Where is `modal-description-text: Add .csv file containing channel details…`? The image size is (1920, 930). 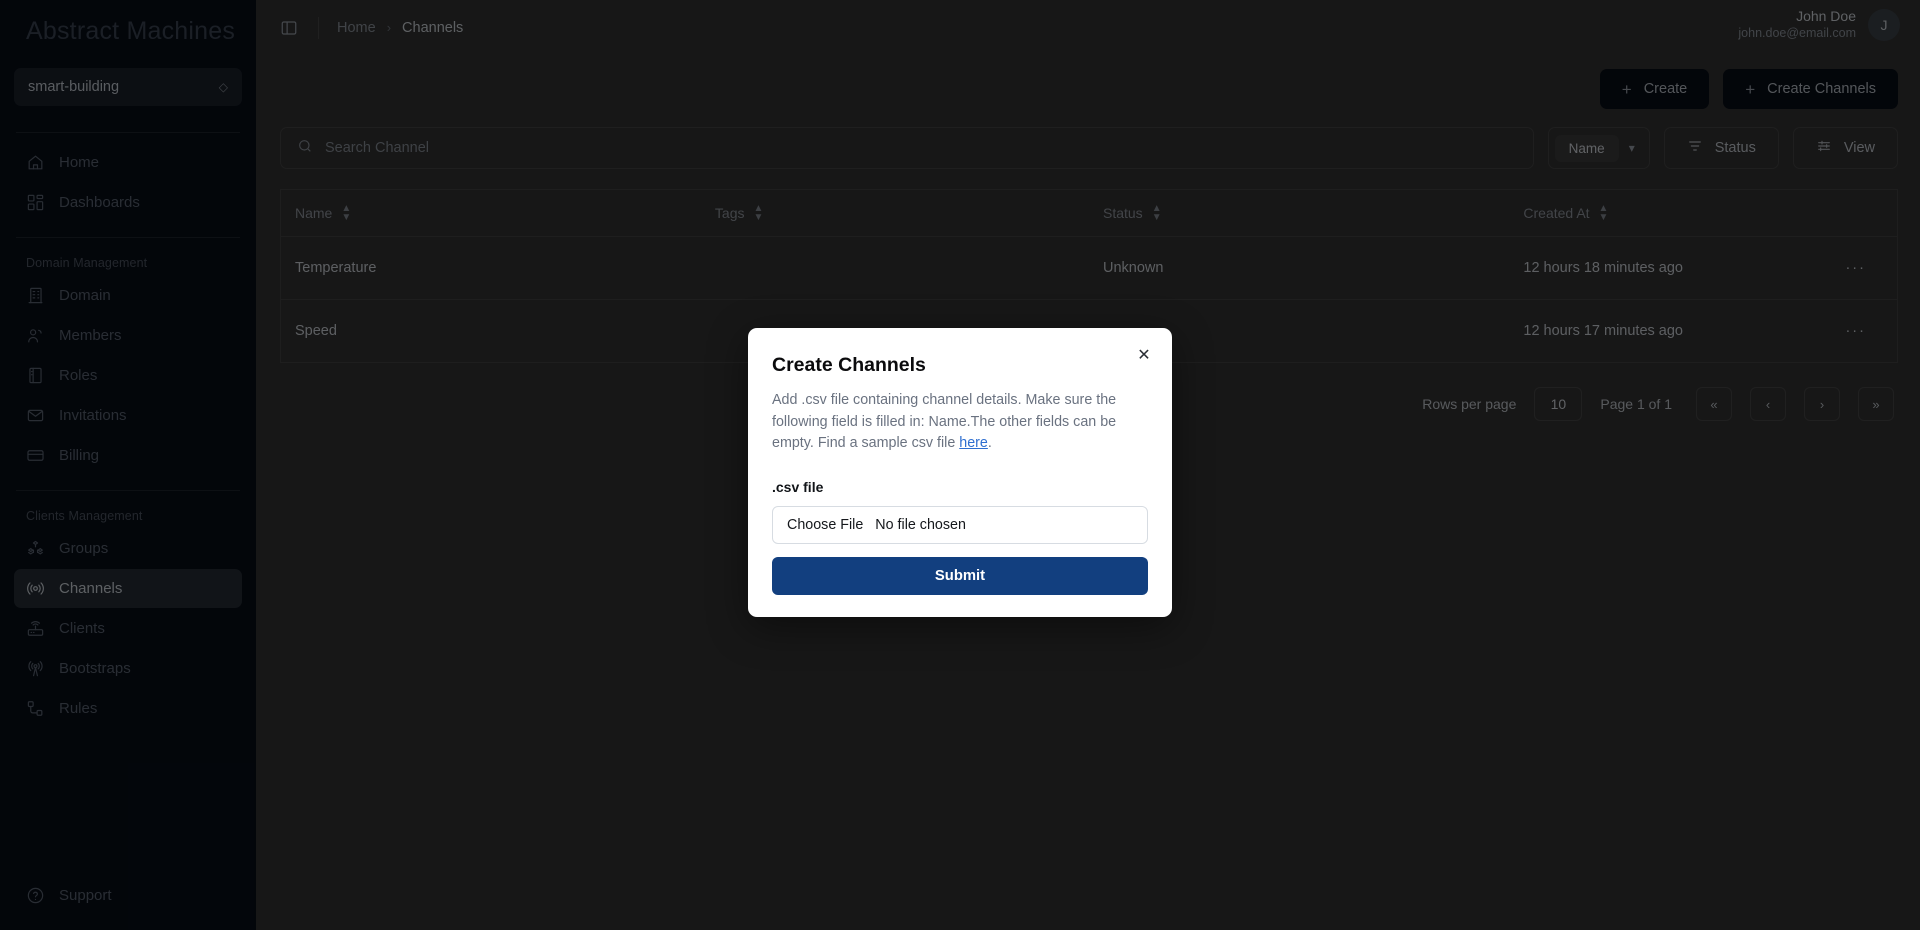 modal-description-text: Add .csv file containing channel details… is located at coordinates (944, 422).